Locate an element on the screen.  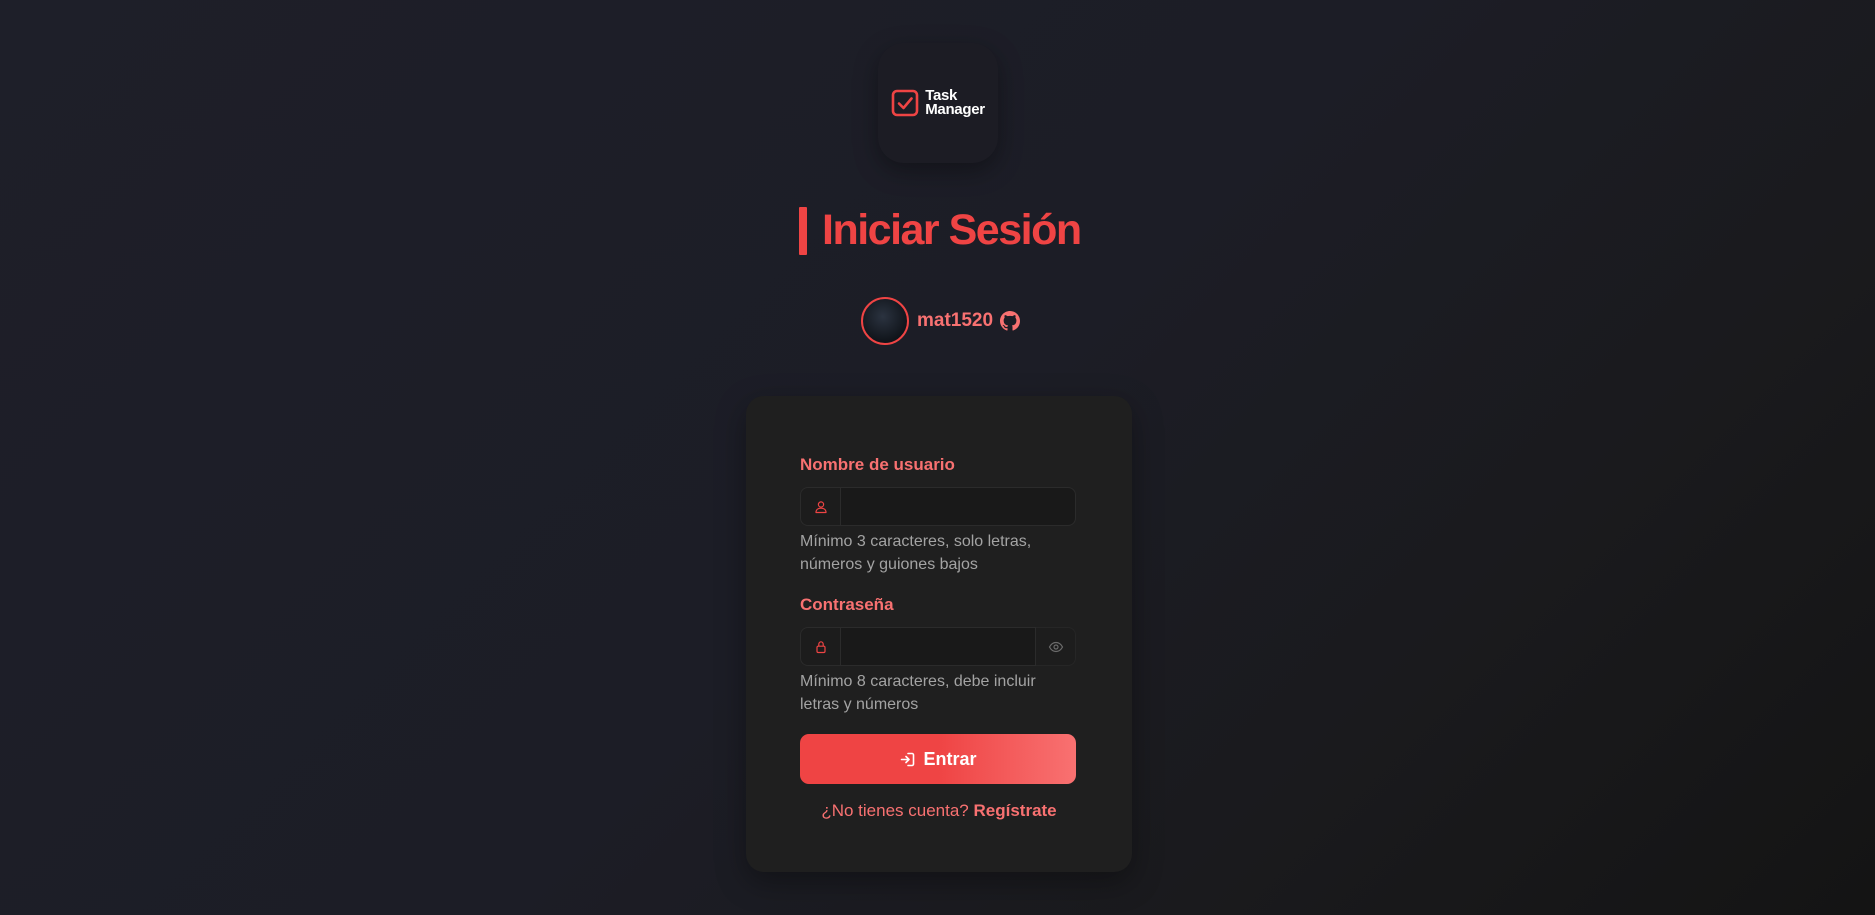
toggle-password-visibility-button is located at coordinates (1056, 646).